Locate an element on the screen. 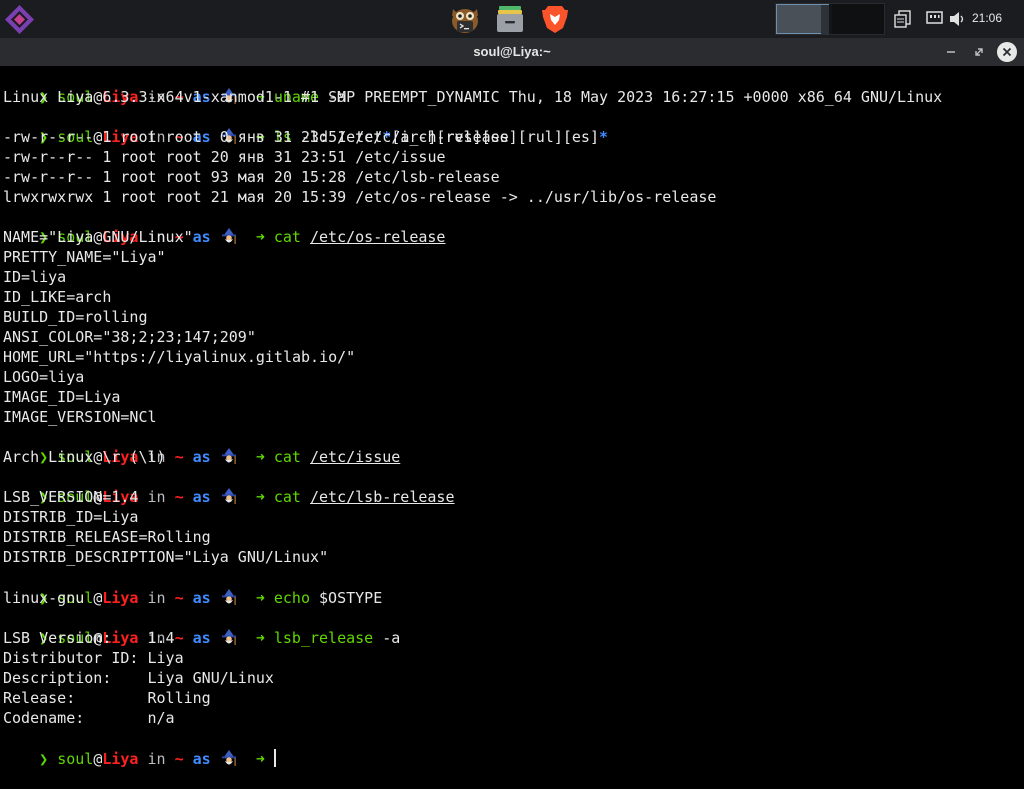 This screenshot has width=1024, height=789. window-titlebar: soul@Liya:~ is located at coordinates (512, 52).